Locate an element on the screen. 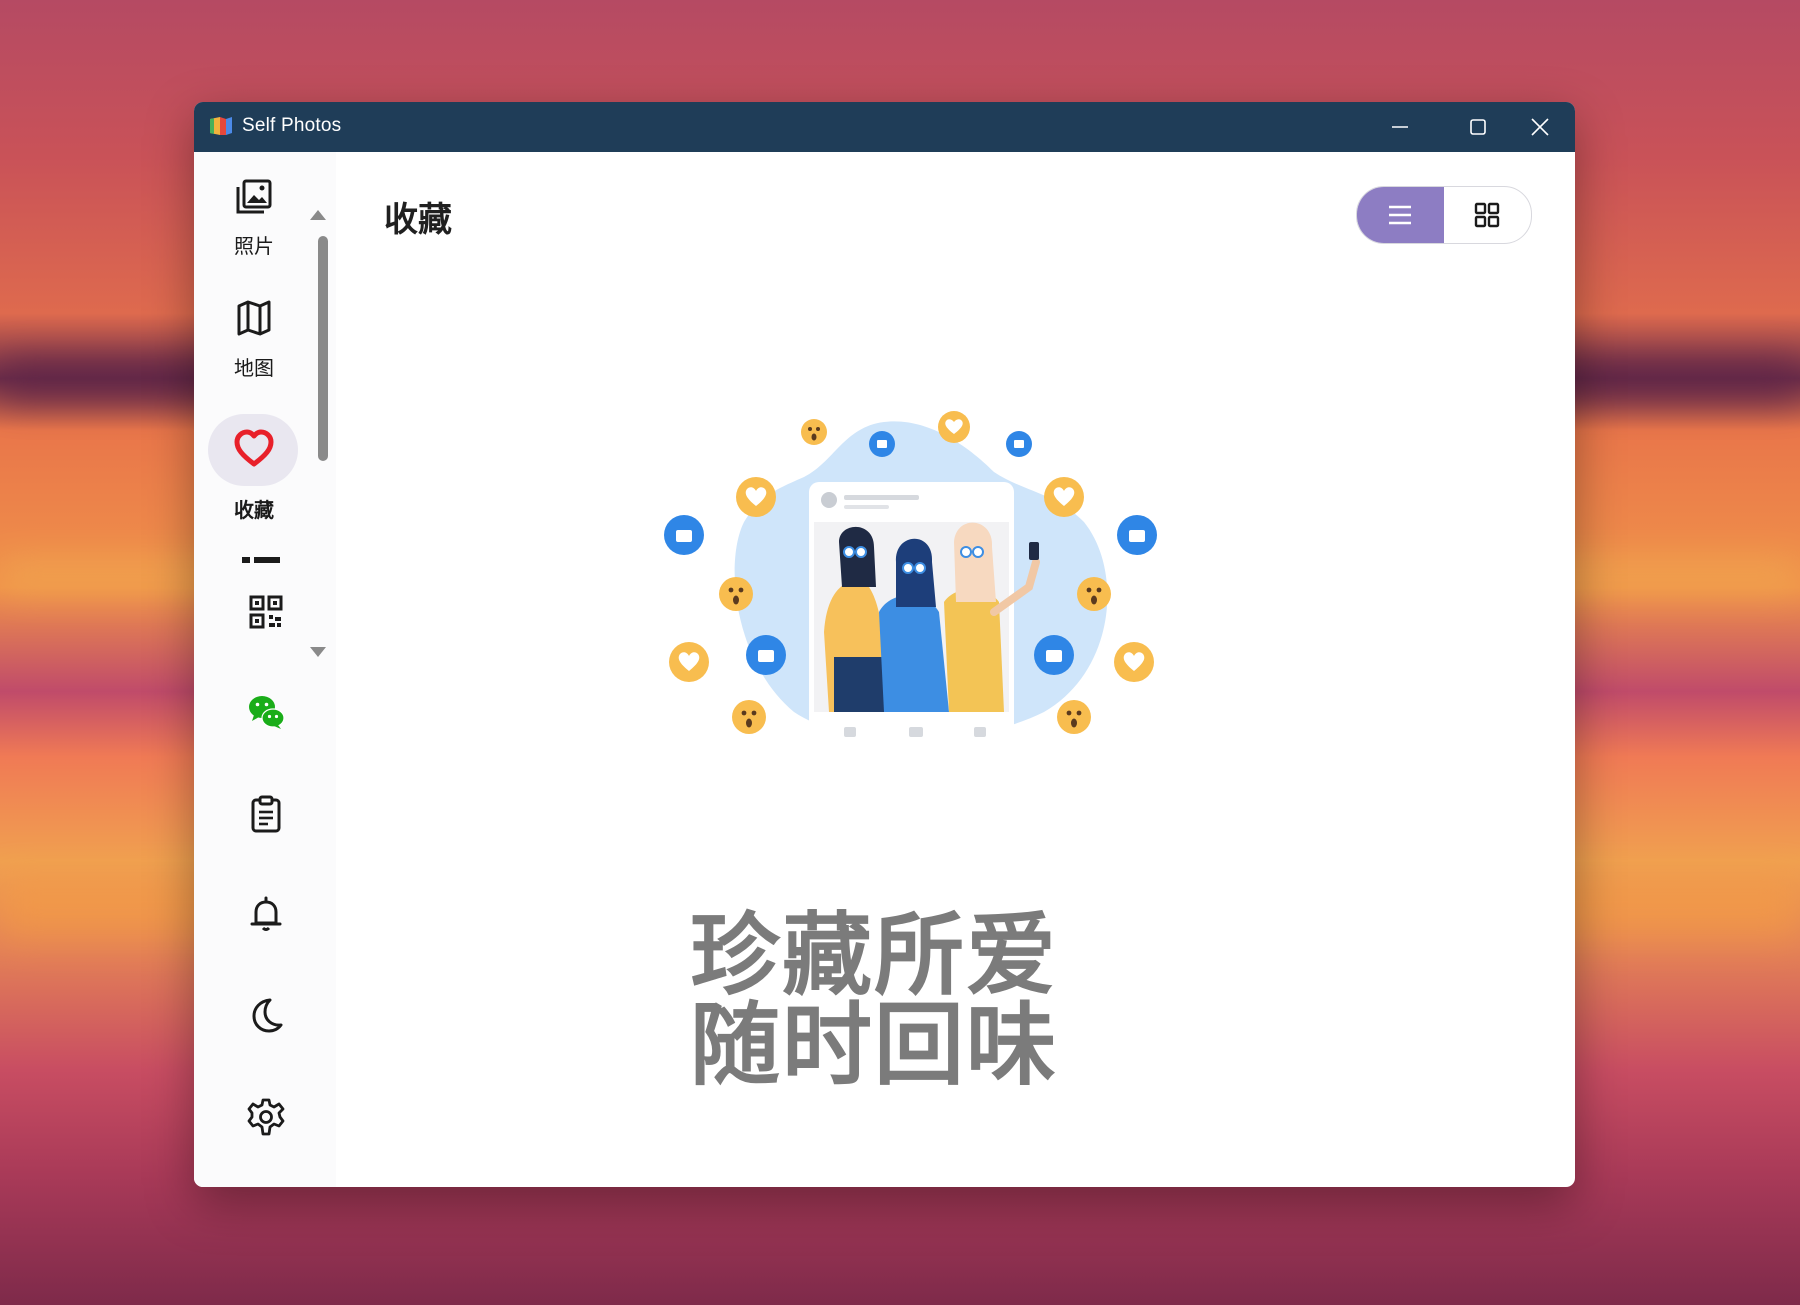 The height and width of the screenshot is (1305, 1800). app-logo-icon is located at coordinates (221, 126).